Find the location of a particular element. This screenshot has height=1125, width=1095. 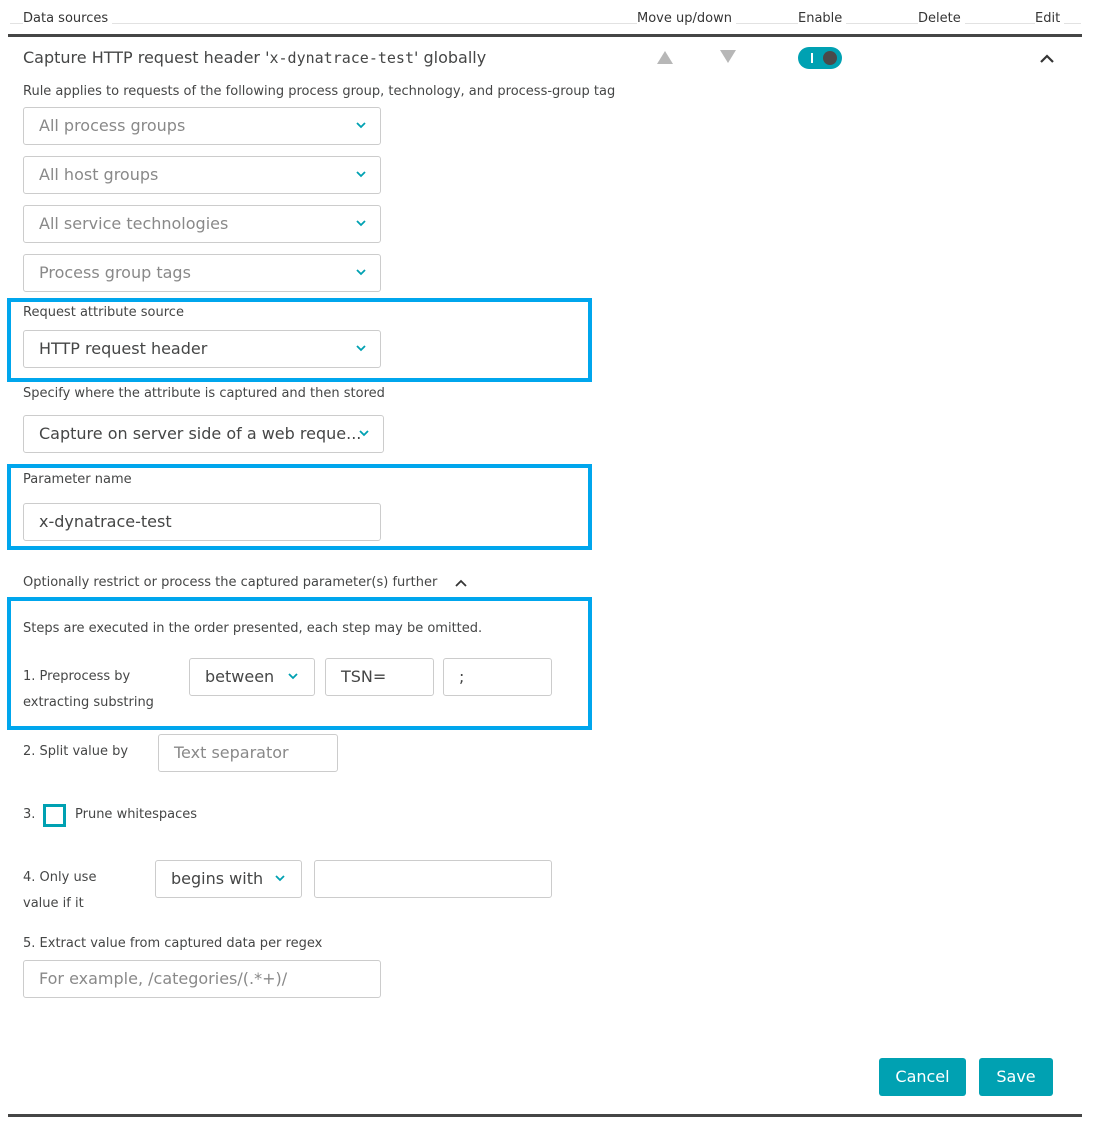

step4-label-line1: 4. Only use is located at coordinates (60, 877).